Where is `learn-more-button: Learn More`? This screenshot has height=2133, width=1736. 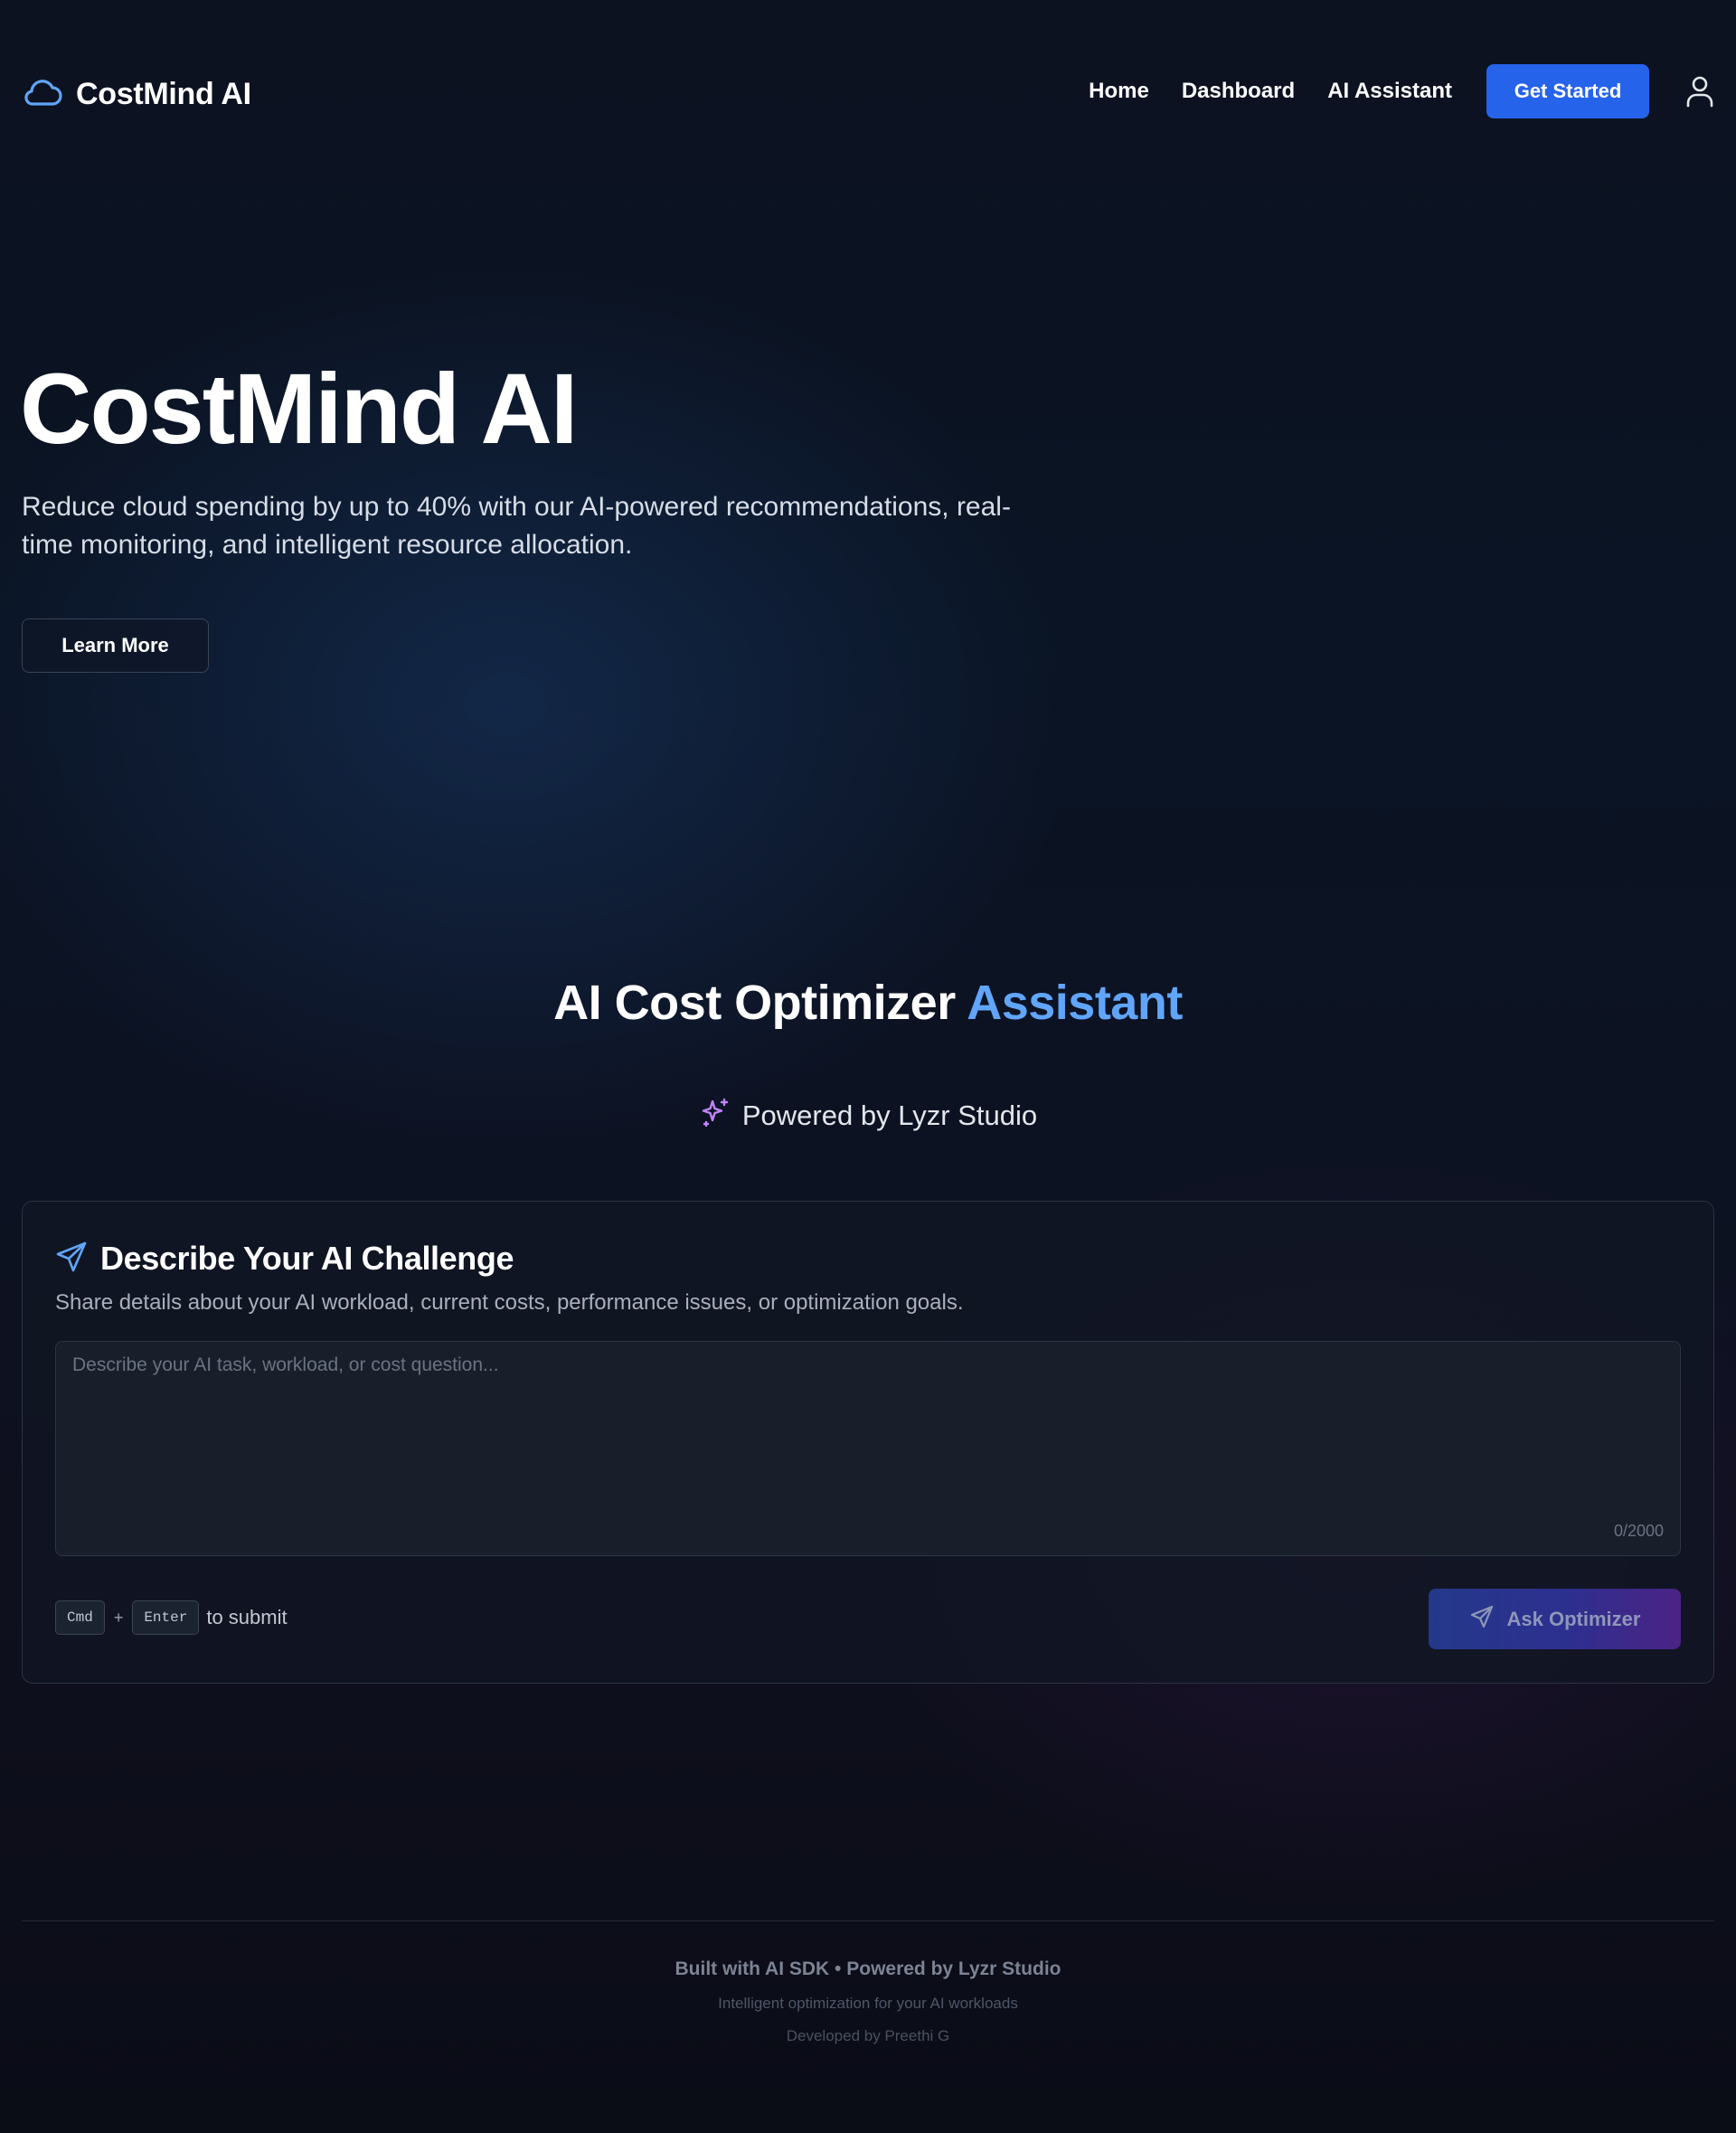 learn-more-button: Learn More is located at coordinates (116, 646).